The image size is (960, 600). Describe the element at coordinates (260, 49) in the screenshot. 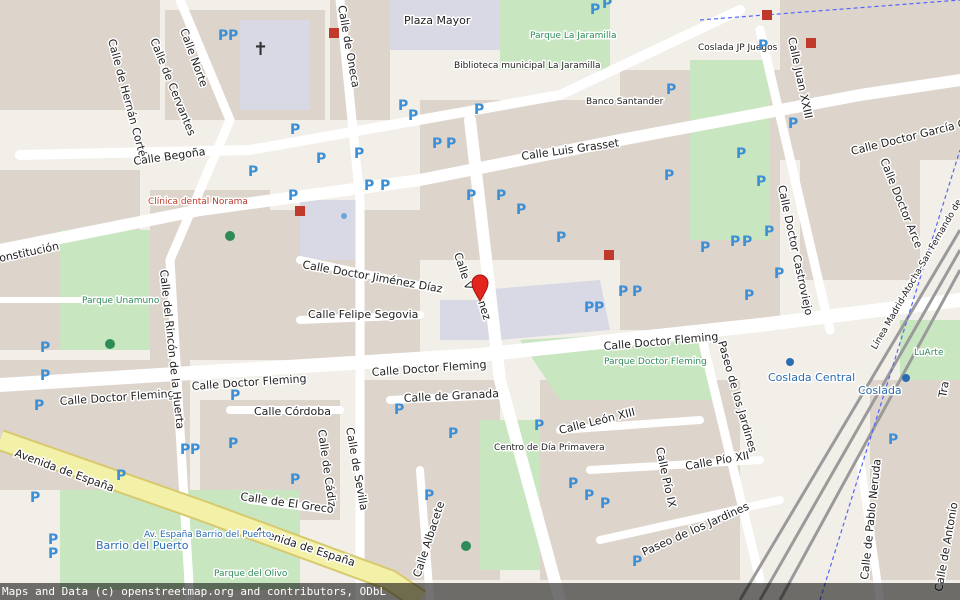

I see `church-icon: ✝` at that location.